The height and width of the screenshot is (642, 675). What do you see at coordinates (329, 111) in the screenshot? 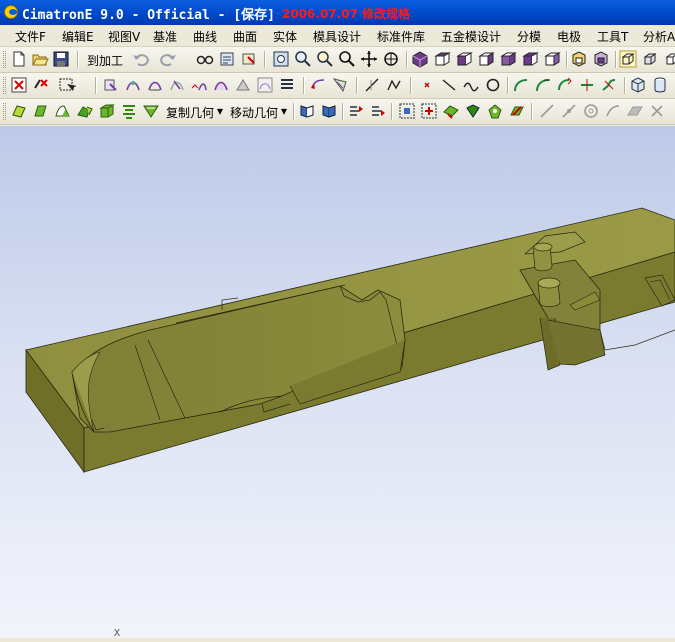
I see `feature-tool-2-button` at bounding box center [329, 111].